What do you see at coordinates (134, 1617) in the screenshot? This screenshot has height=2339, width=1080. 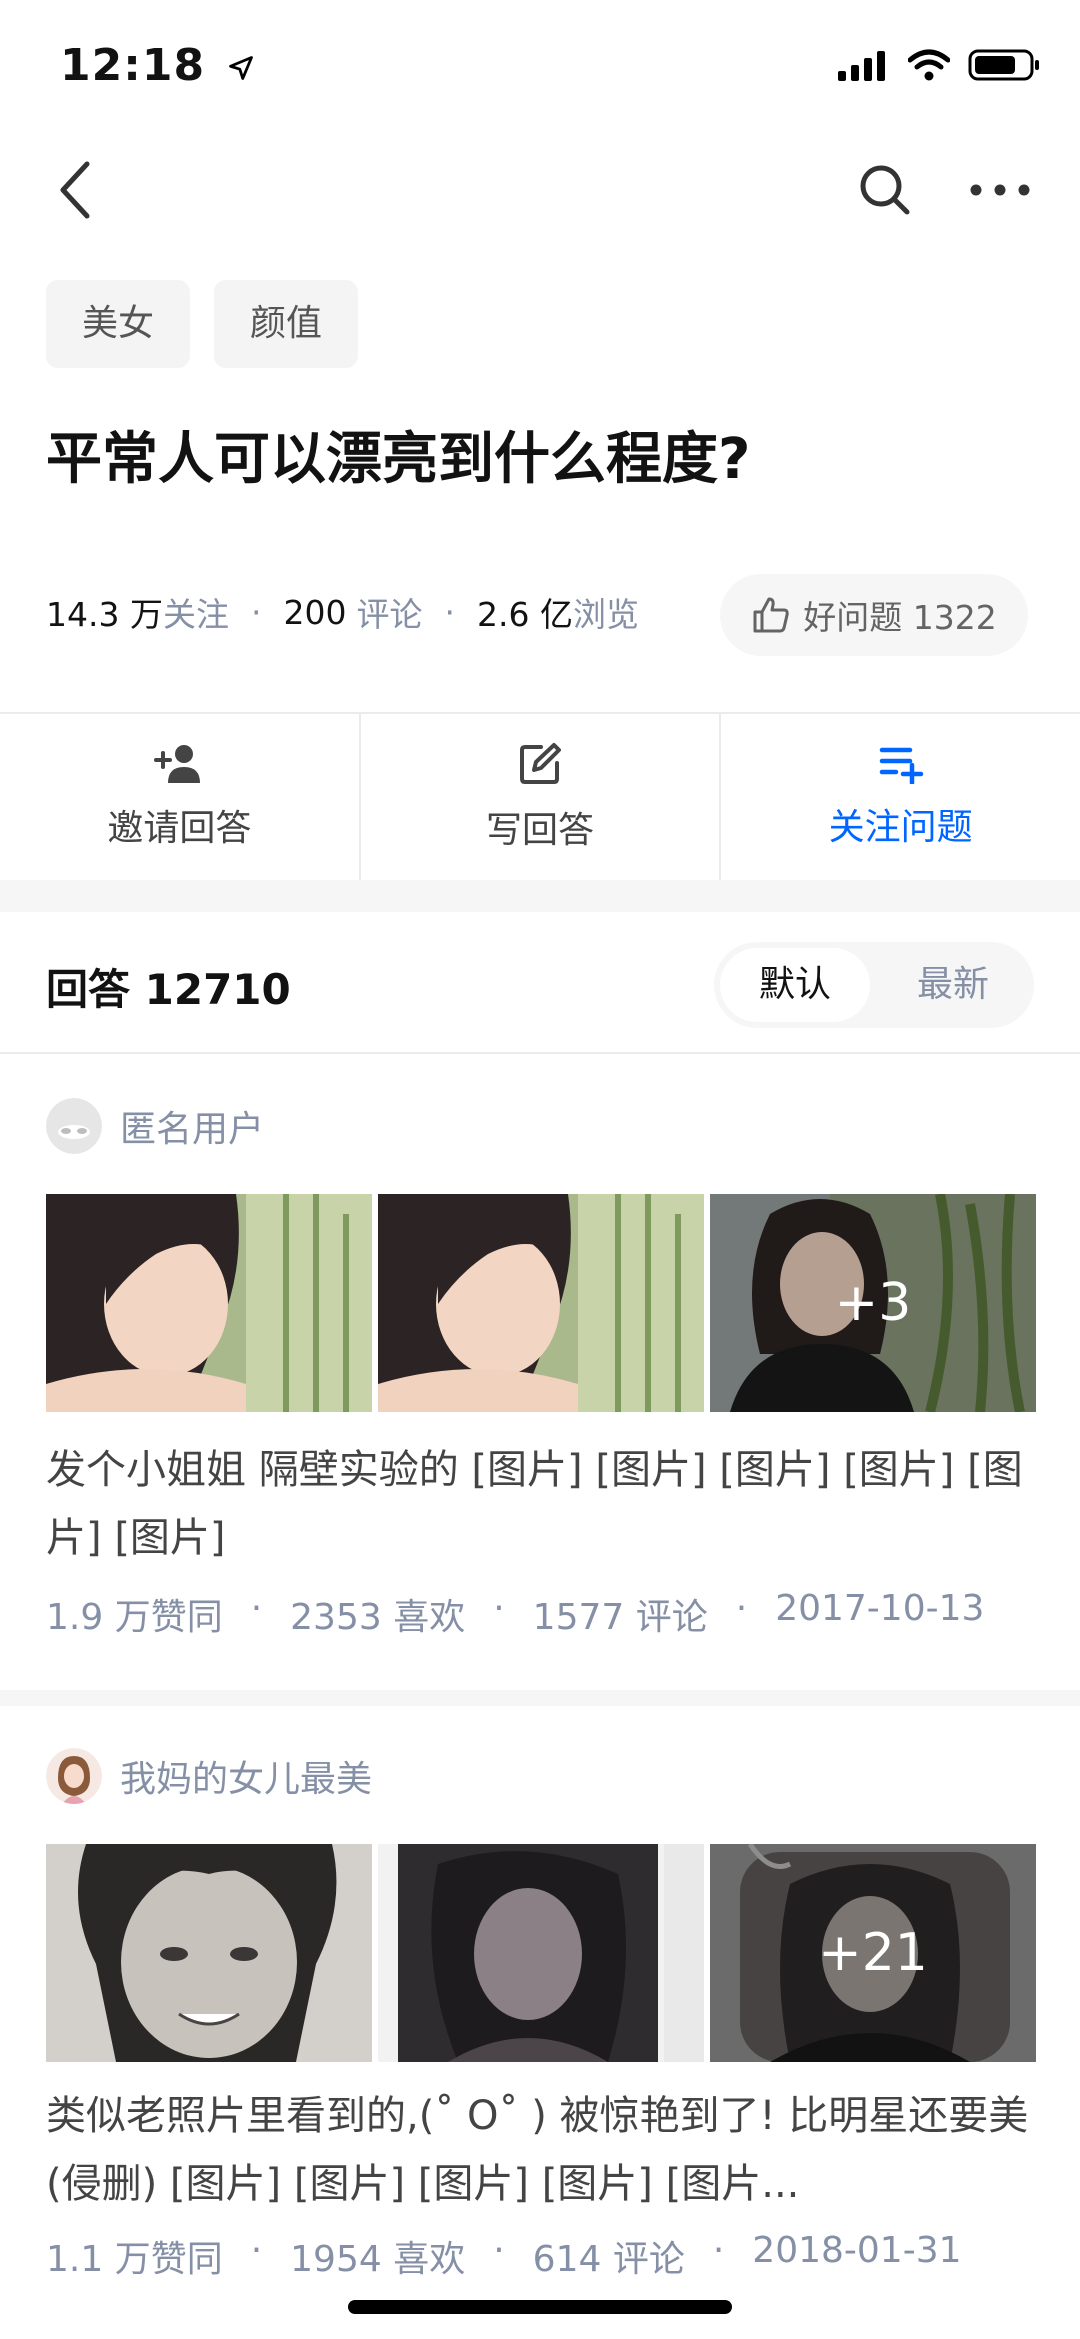 I see `vote-count: 1.9 万赞同` at bounding box center [134, 1617].